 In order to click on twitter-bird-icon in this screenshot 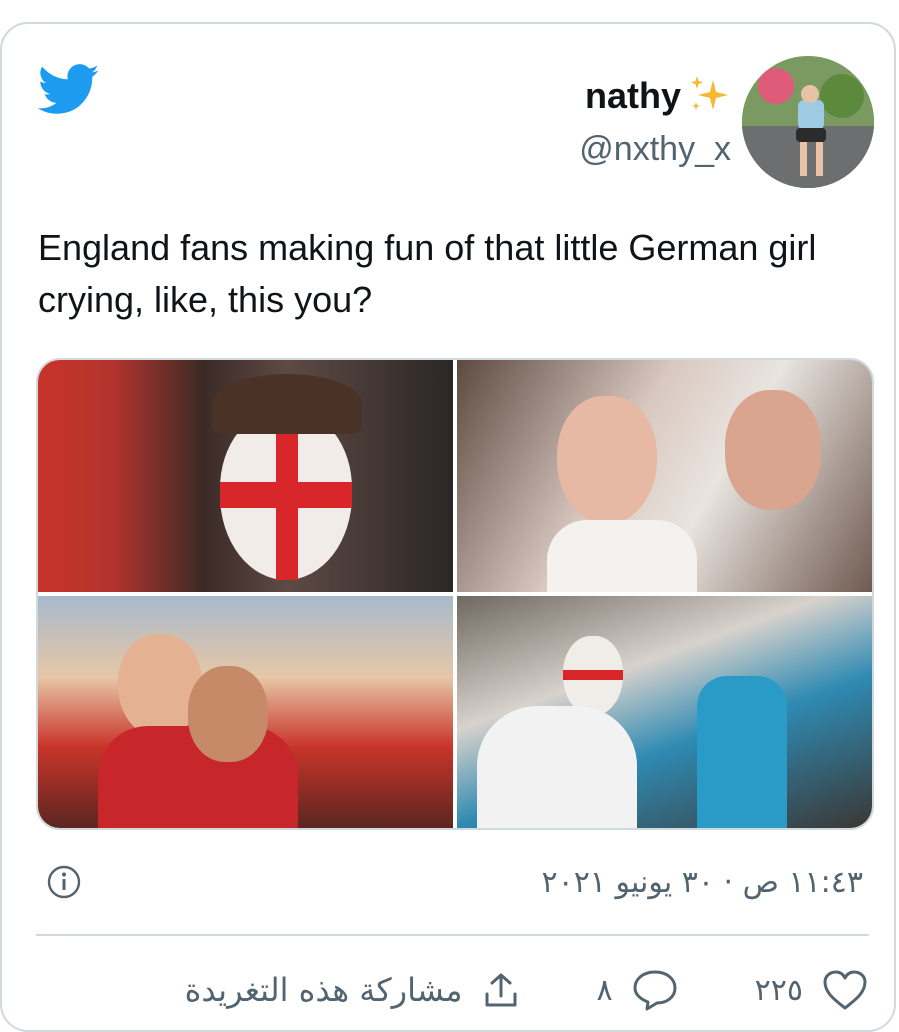, I will do `click(69, 90)`.